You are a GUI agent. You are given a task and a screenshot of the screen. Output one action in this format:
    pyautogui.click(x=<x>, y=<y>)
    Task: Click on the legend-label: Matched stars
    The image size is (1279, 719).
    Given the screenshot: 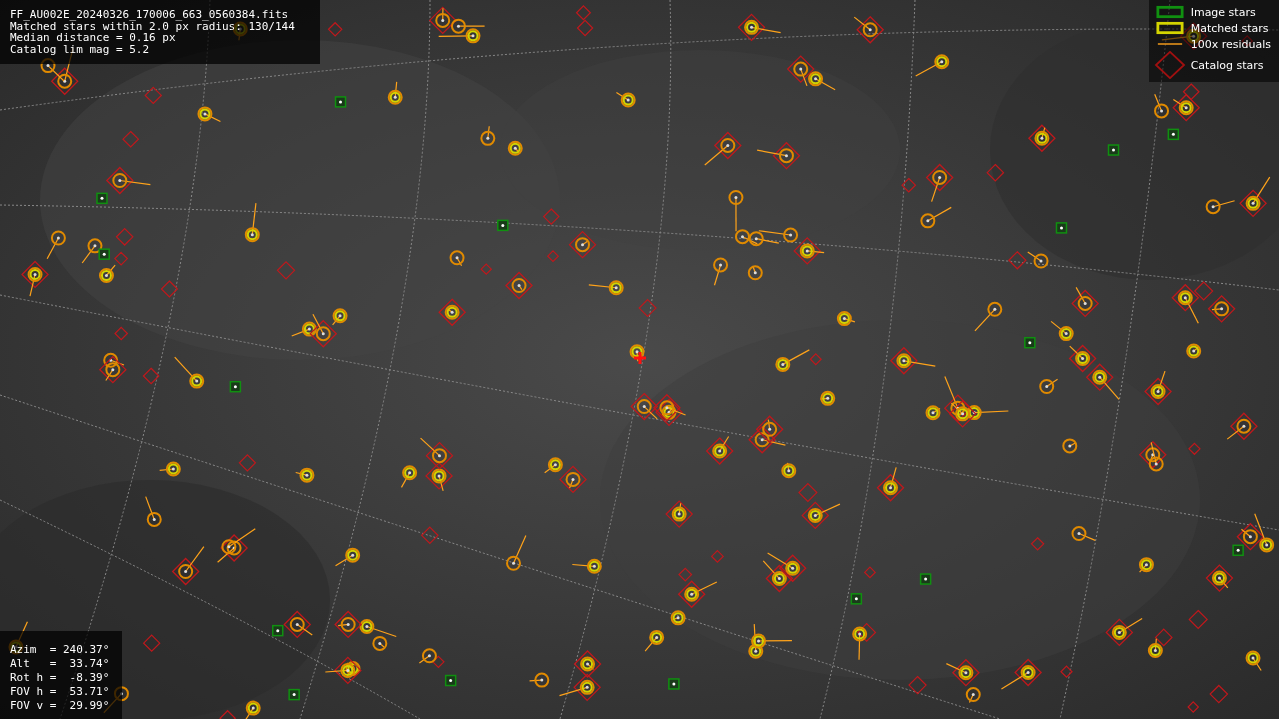 What is the action you would take?
    pyautogui.click(x=1229, y=28)
    